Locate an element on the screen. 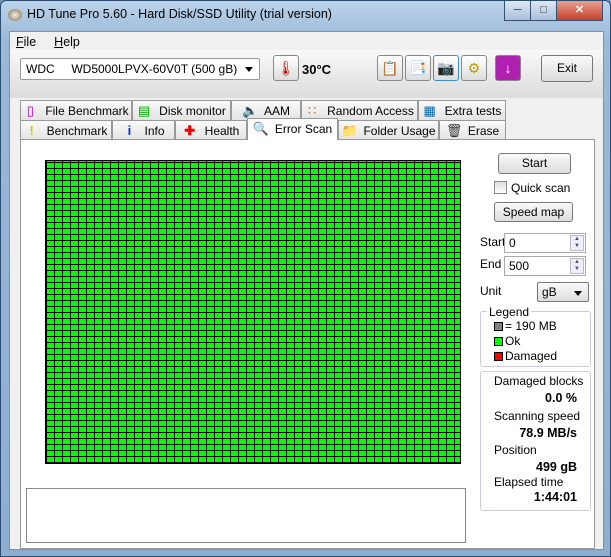  disk-monitor-icon: ▤ is located at coordinates (144, 110).